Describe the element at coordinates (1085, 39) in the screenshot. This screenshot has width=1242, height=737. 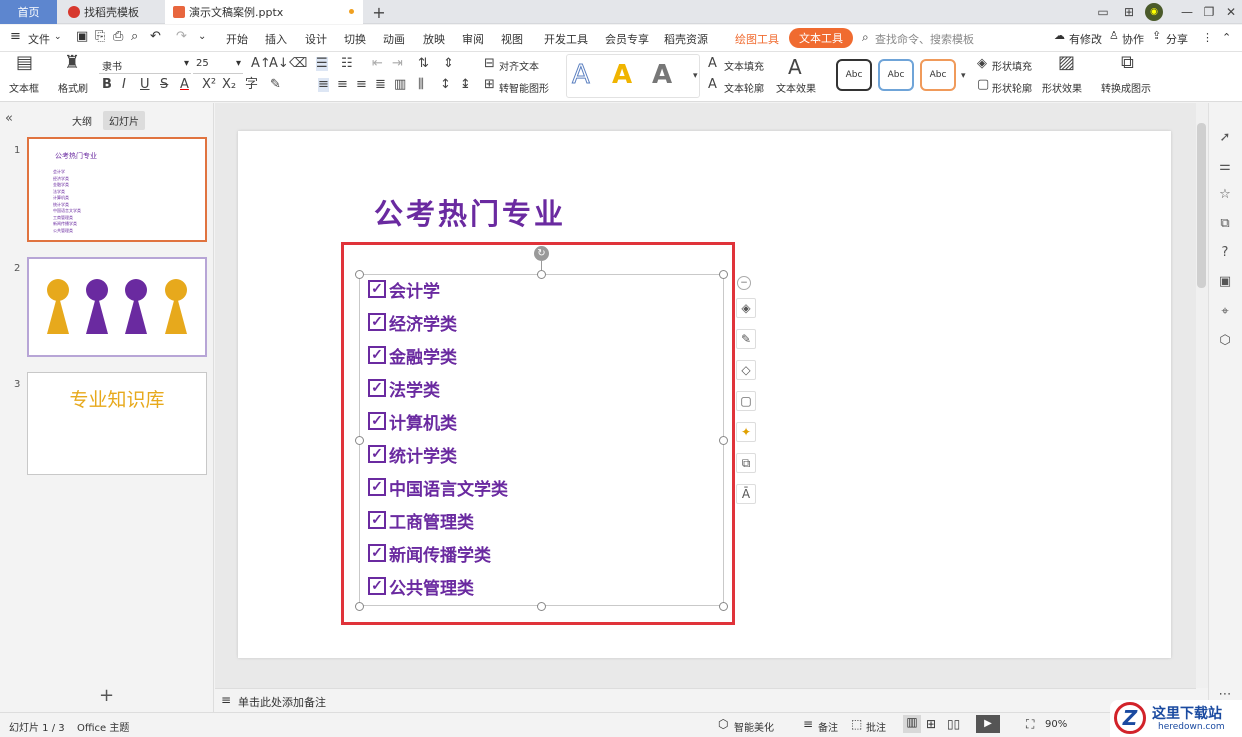
I see `has-changes-button: 有修改` at that location.